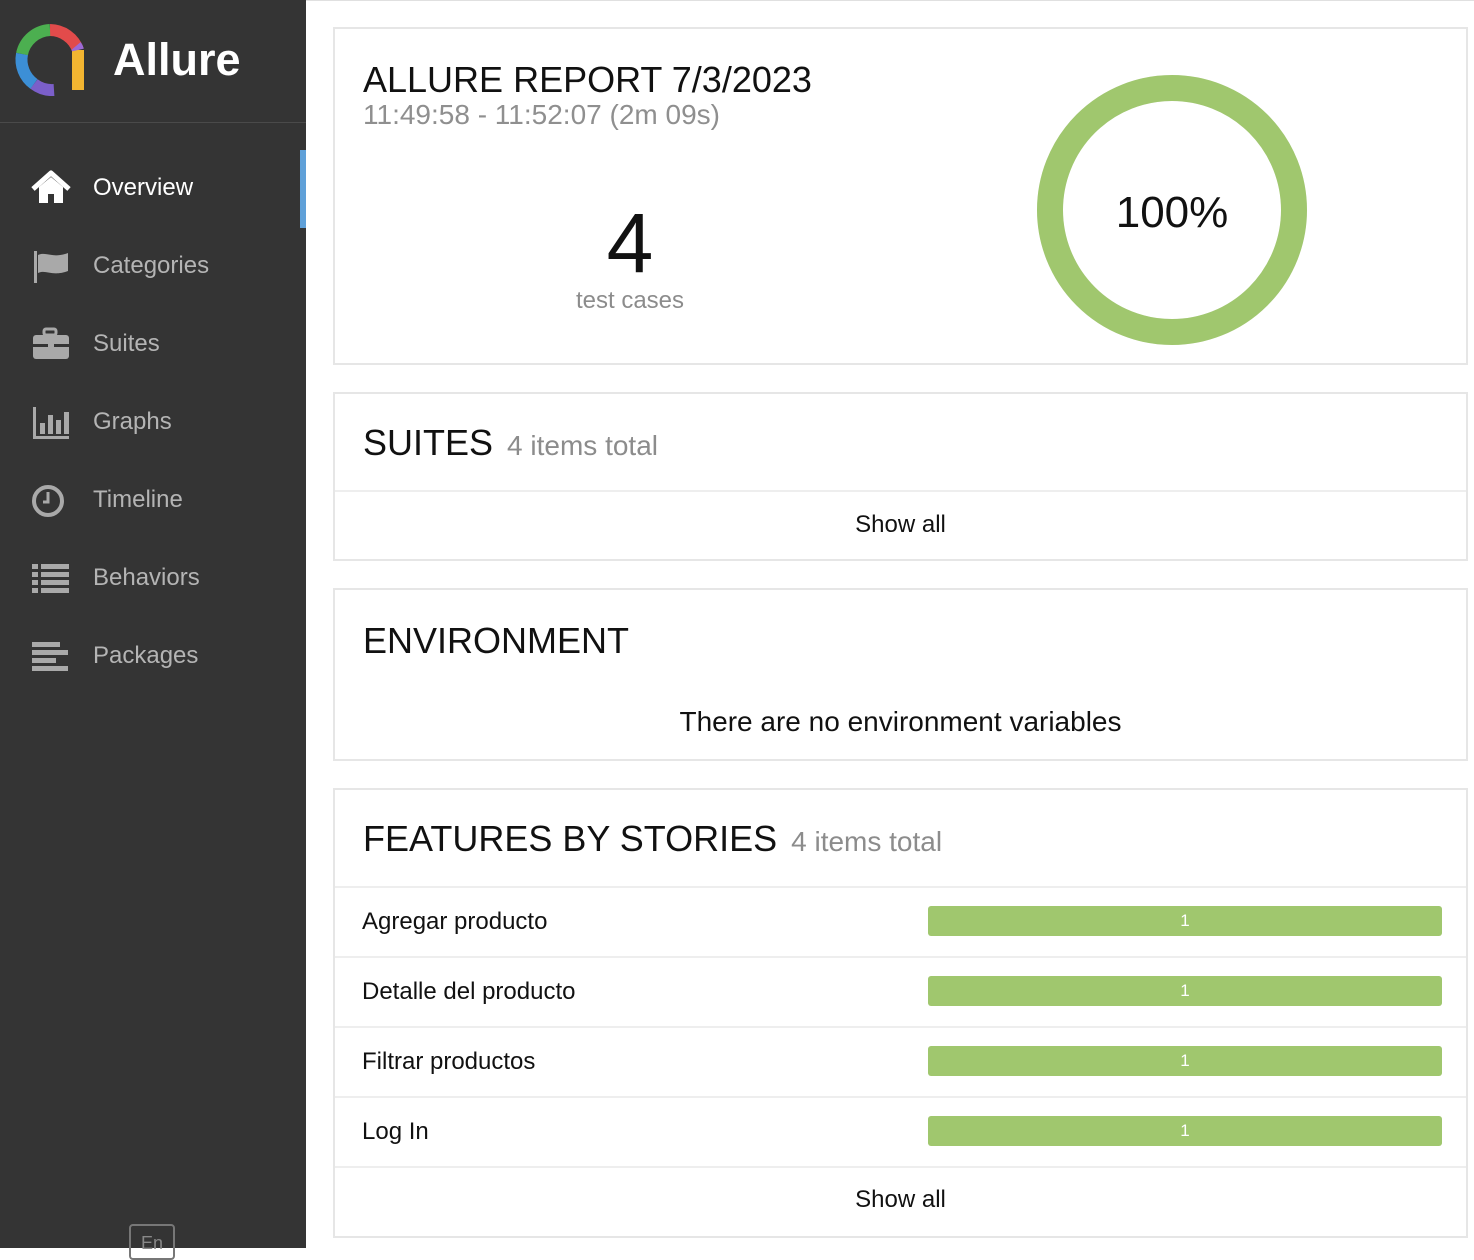 Image resolution: width=1474 pixels, height=1260 pixels. What do you see at coordinates (900, 476) in the screenshot?
I see `suites-card: SUITES 4 items total Show all` at bounding box center [900, 476].